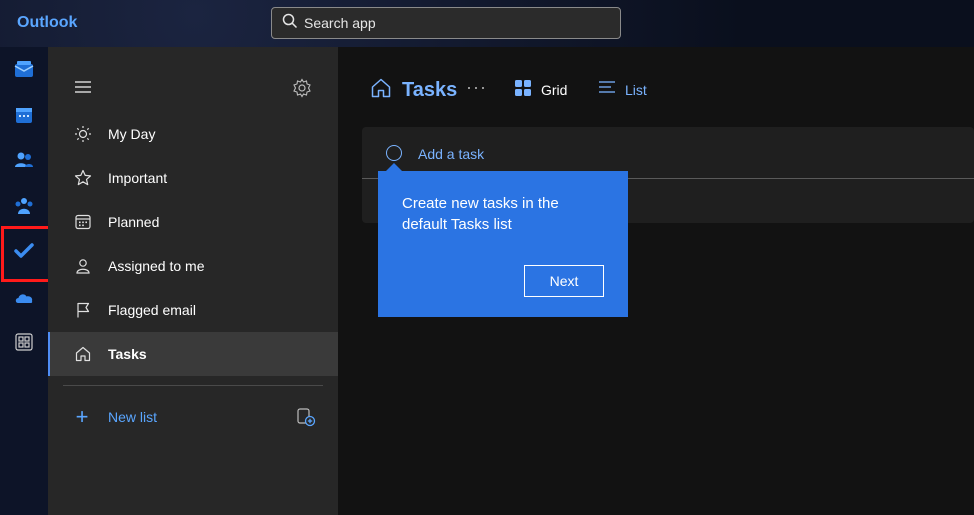  I want to click on sidebar-item-flagged-email: Flagged email, so click(193, 310).